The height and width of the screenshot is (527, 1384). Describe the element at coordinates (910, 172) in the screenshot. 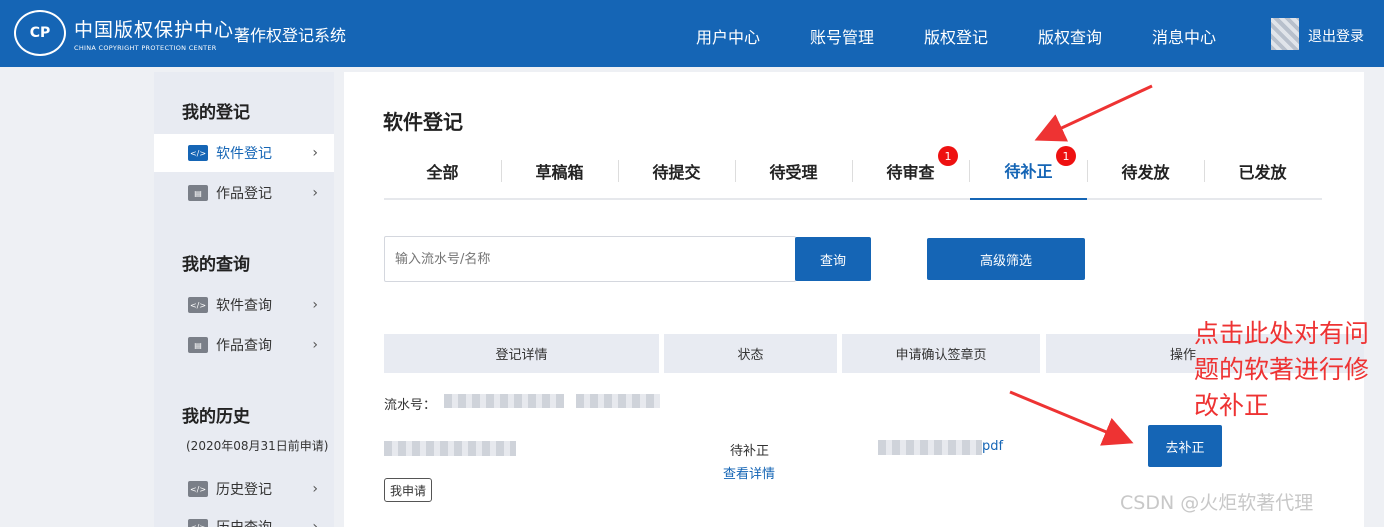

I see `tab-label: 待审查` at that location.